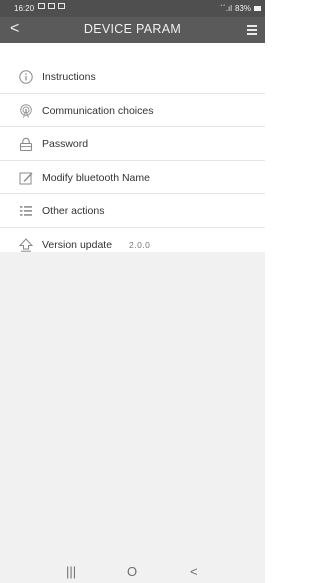 This screenshot has height=583, width=320. Describe the element at coordinates (65, 144) in the screenshot. I see `menu-item-label: Password` at that location.